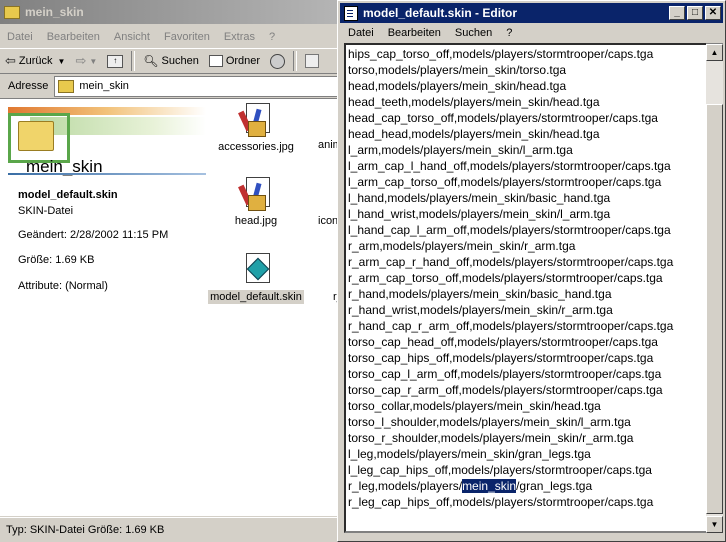 This screenshot has width=726, height=542. What do you see at coordinates (328, 221) in the screenshot?
I see `file-name-cut: icon` at bounding box center [328, 221].